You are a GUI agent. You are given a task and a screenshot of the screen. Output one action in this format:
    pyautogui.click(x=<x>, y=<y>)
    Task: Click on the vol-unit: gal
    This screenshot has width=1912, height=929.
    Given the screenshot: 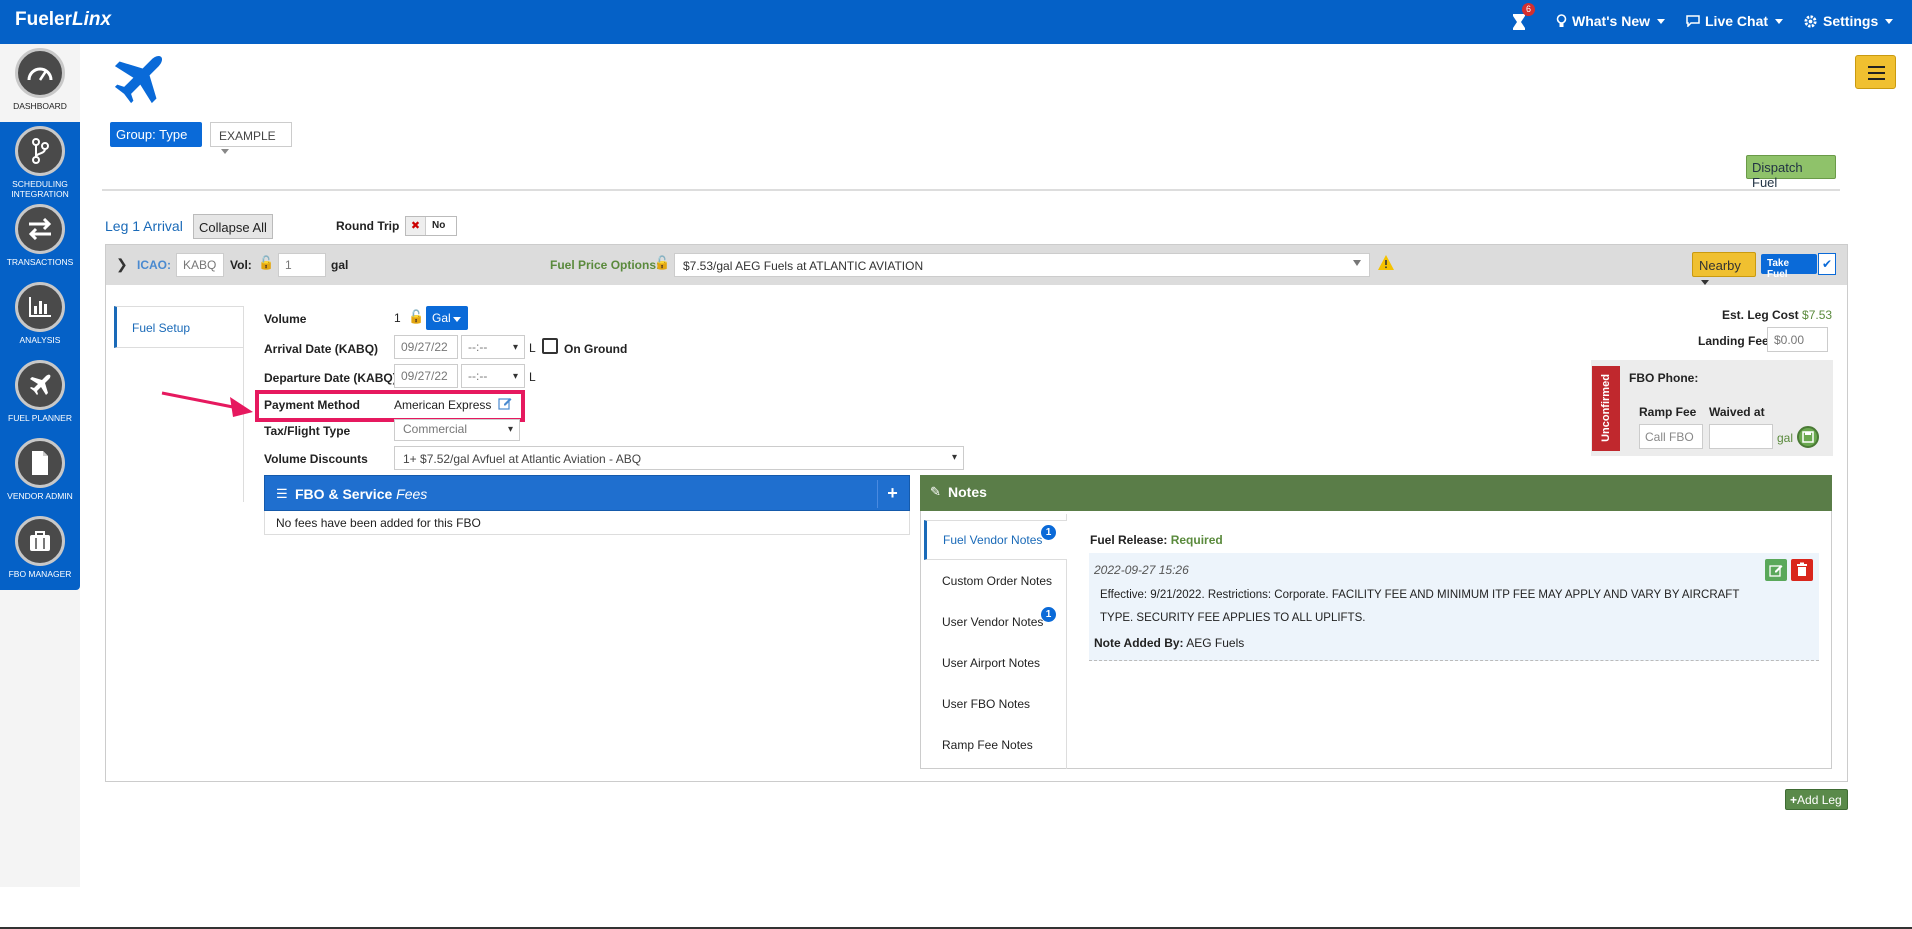 What is the action you would take?
    pyautogui.click(x=340, y=265)
    